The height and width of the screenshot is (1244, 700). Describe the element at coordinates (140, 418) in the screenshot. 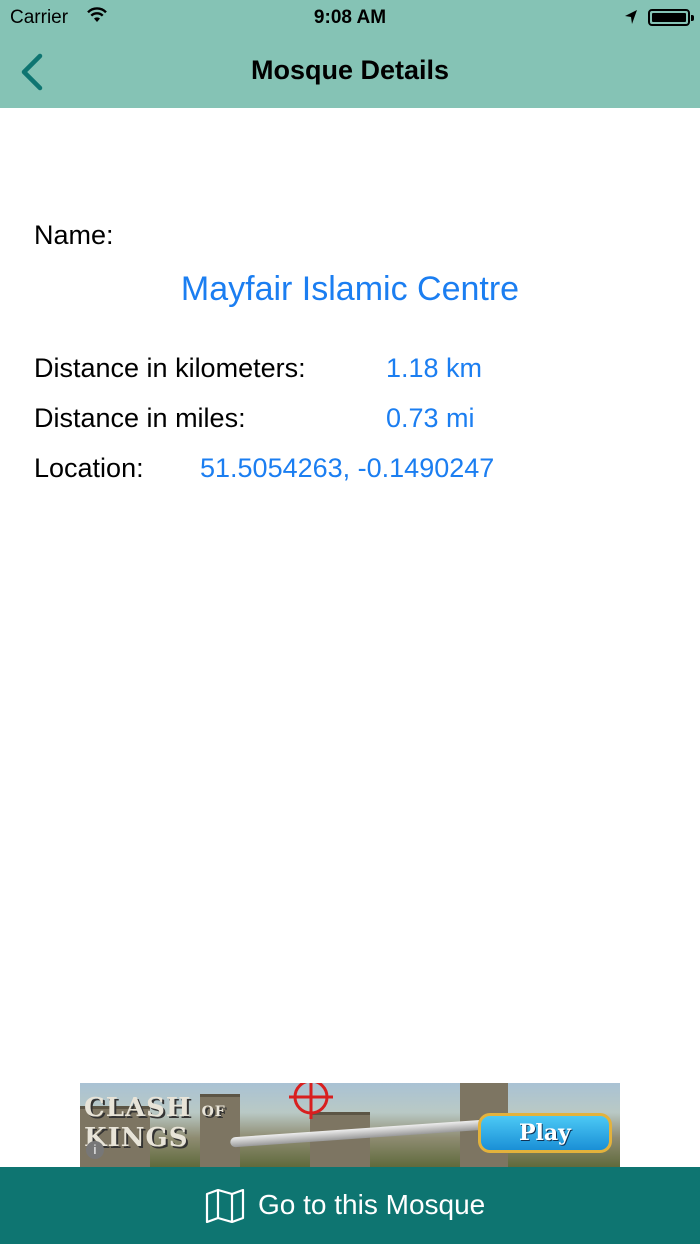

I see `distance-miles-label: Distance in miles:` at that location.